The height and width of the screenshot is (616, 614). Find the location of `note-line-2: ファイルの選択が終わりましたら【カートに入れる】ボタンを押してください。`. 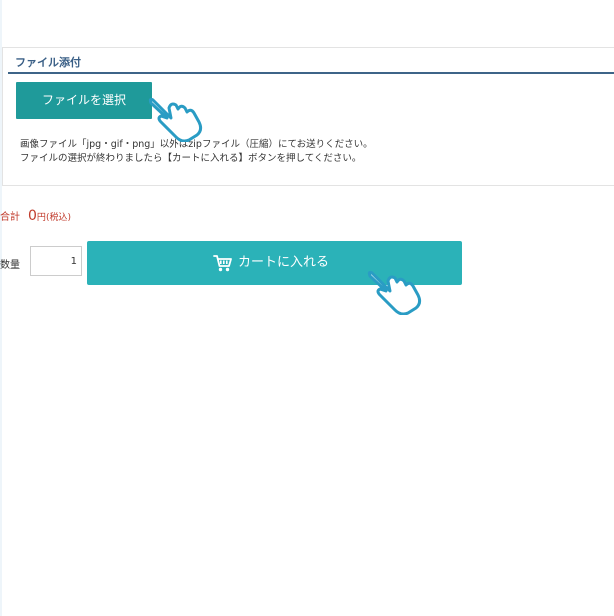

note-line-2: ファイルの選択が終わりましたら【カートに入れる】ボタンを押してください。 is located at coordinates (191, 158).